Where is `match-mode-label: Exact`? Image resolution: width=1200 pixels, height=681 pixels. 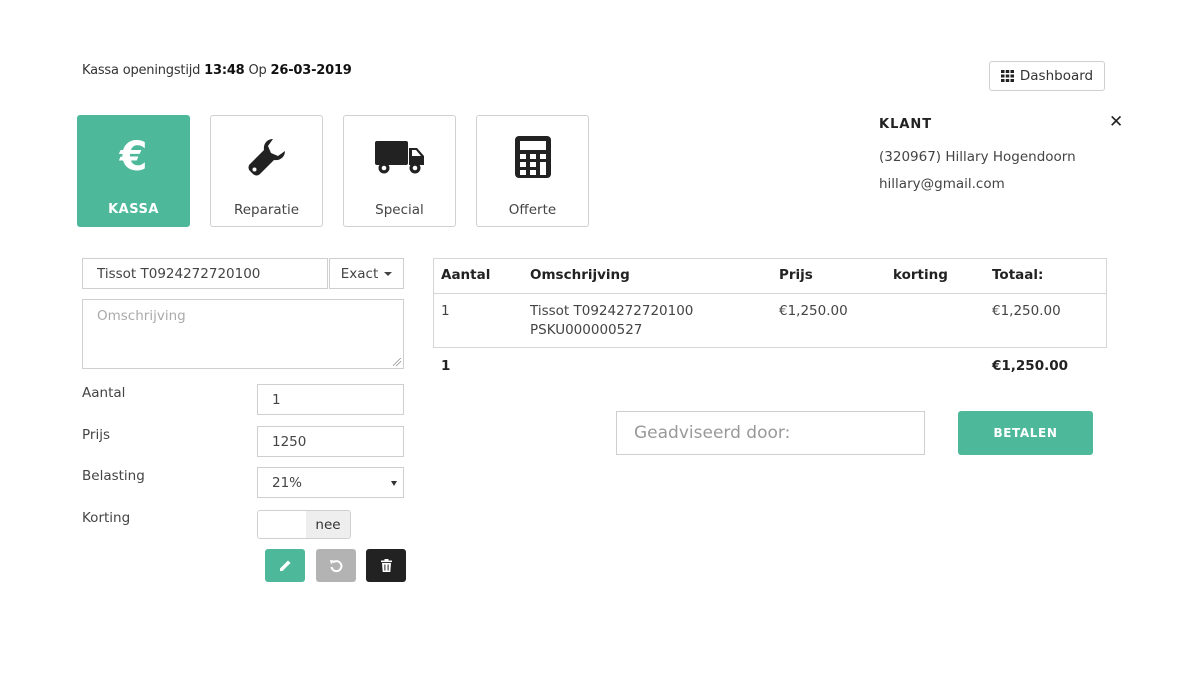 match-mode-label: Exact is located at coordinates (359, 273).